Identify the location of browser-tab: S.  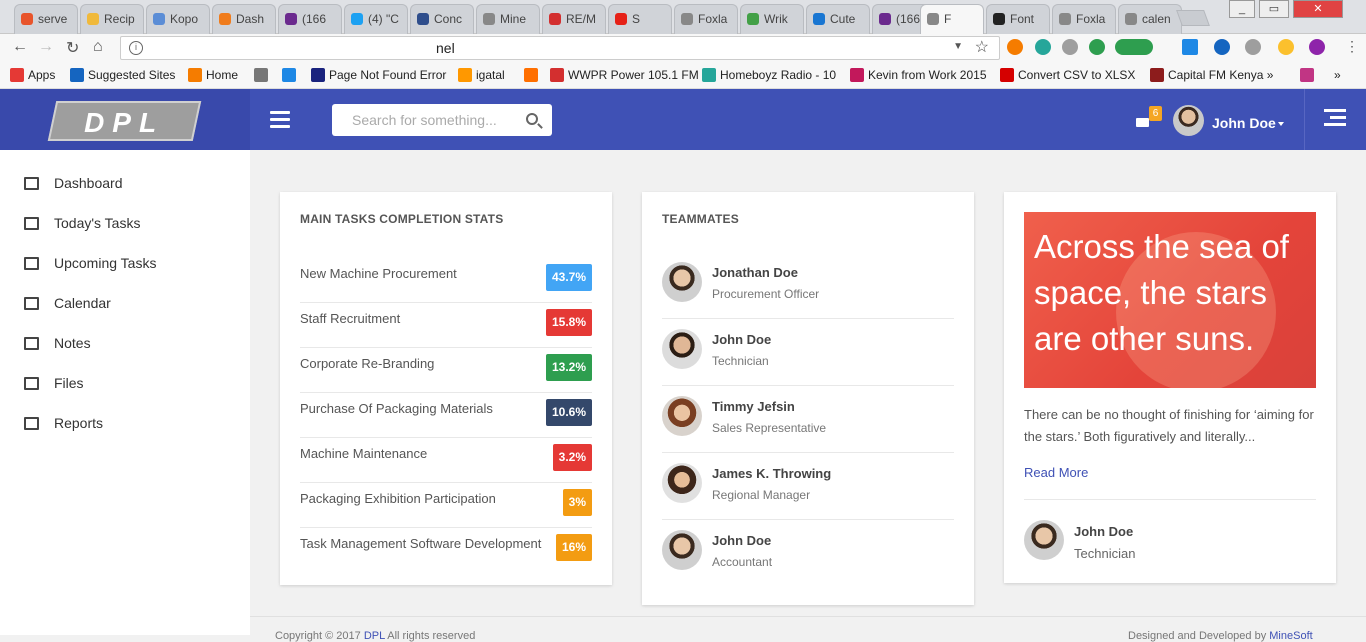
(640, 19).